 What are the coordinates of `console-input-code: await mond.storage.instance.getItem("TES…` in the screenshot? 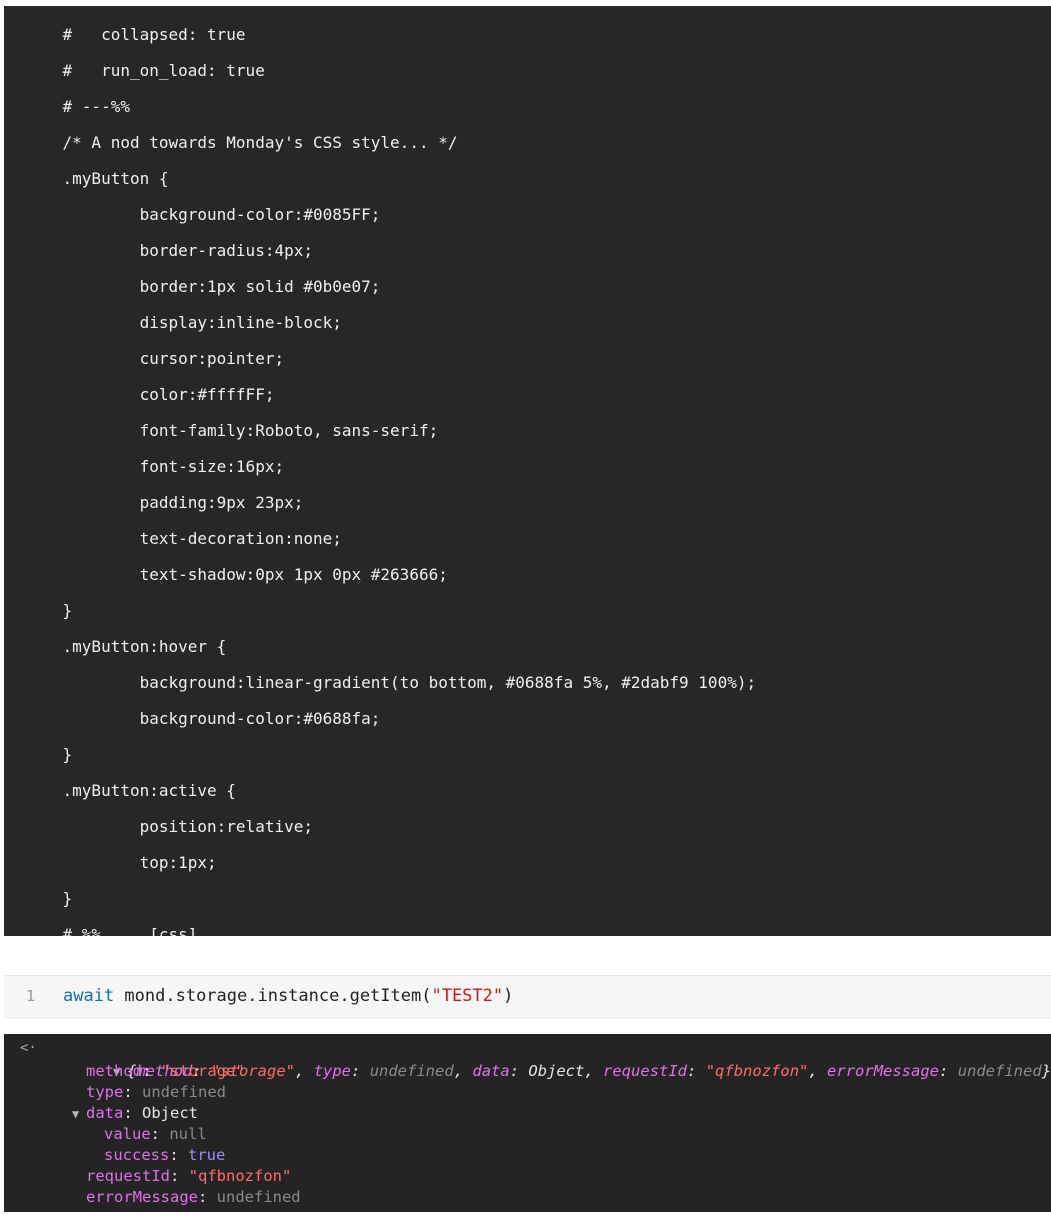 It's located at (288, 996).